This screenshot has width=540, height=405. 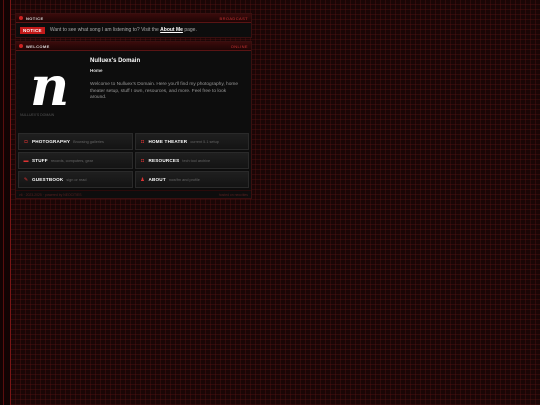 What do you see at coordinates (142, 179) in the screenshot?
I see `person-icon: ♟` at bounding box center [142, 179].